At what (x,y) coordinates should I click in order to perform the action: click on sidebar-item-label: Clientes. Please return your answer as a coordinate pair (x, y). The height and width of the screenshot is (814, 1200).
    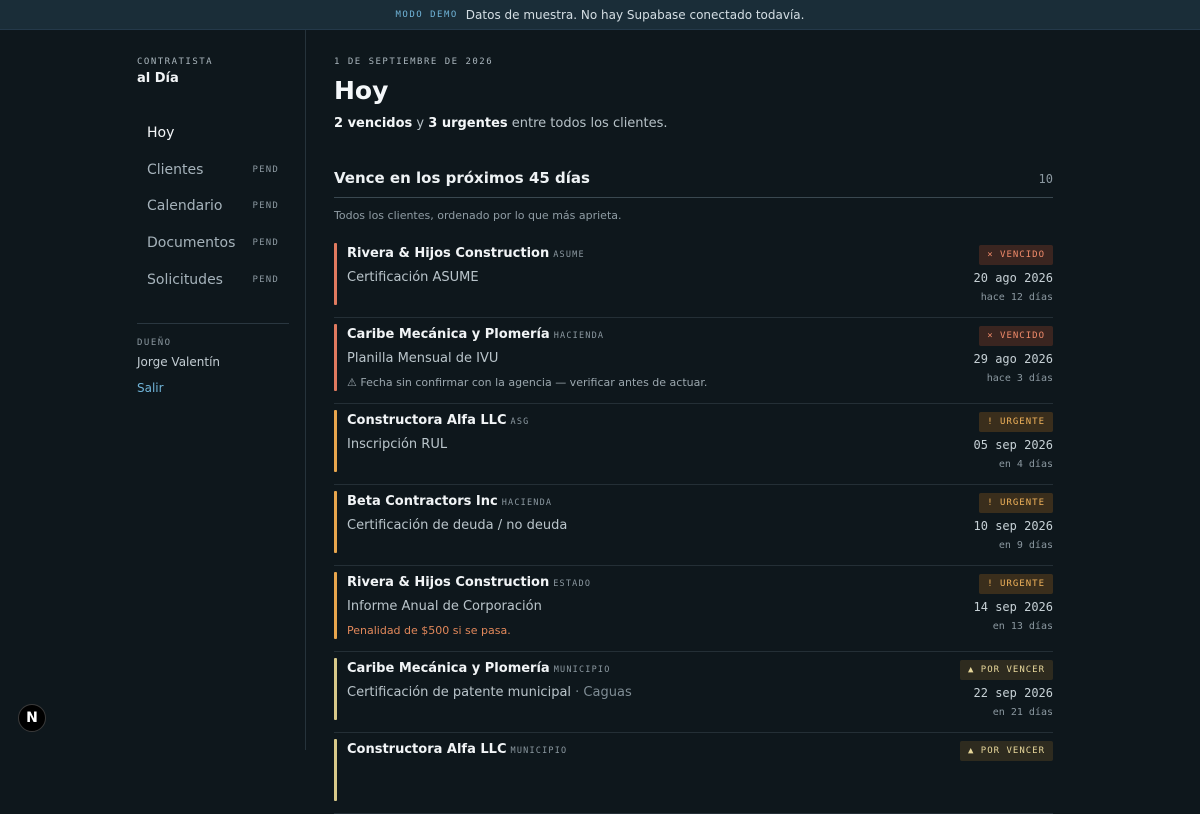
    Looking at the image, I should click on (175, 169).